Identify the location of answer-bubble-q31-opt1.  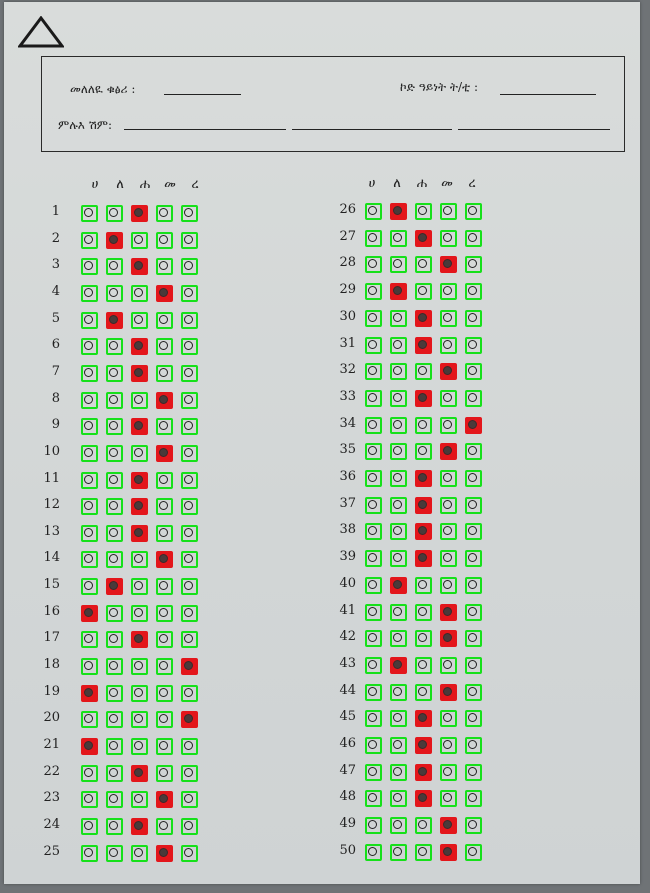
(373, 345).